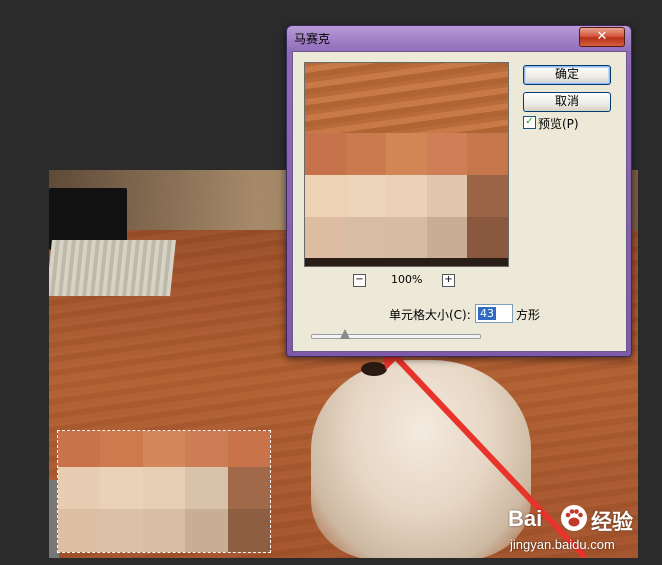  I want to click on close-button: ✕, so click(602, 37).